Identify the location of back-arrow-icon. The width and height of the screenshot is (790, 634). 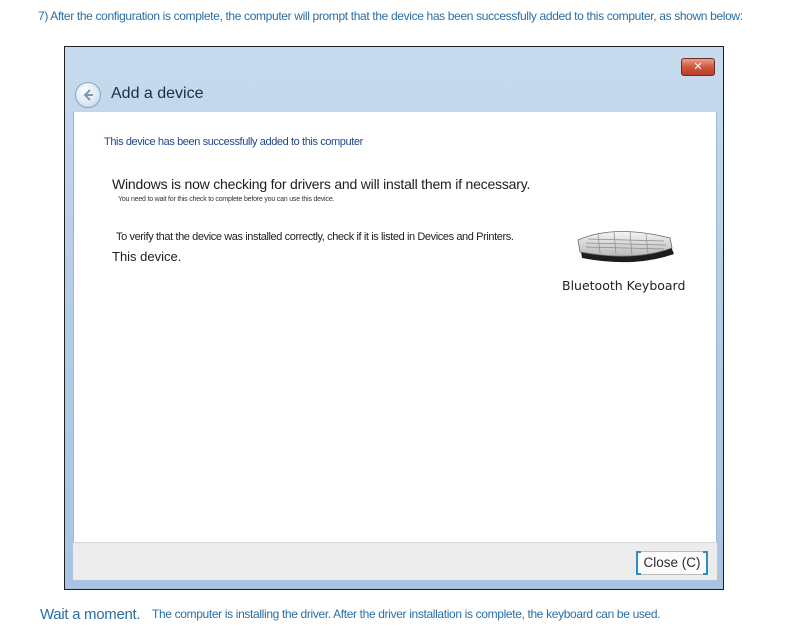
(88, 95).